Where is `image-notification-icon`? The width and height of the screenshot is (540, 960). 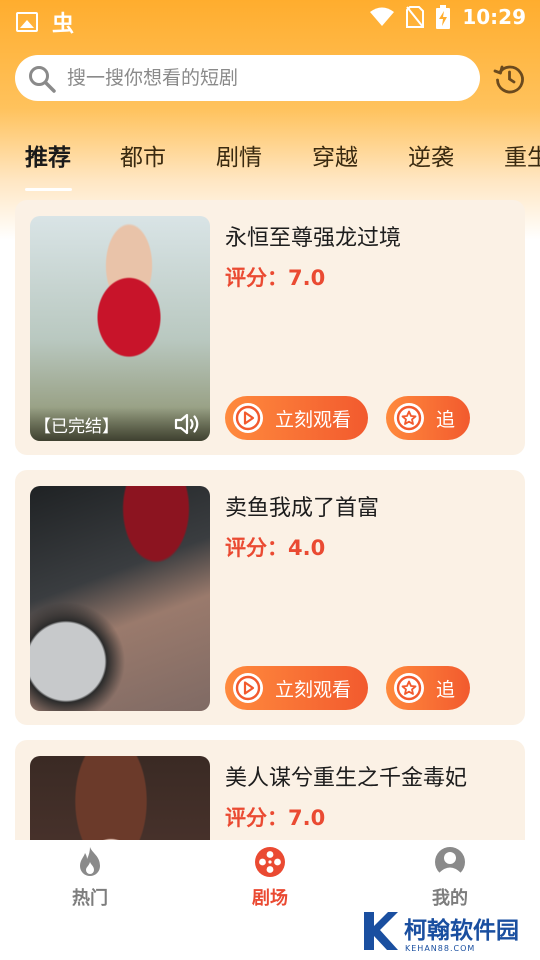 image-notification-icon is located at coordinates (27, 22).